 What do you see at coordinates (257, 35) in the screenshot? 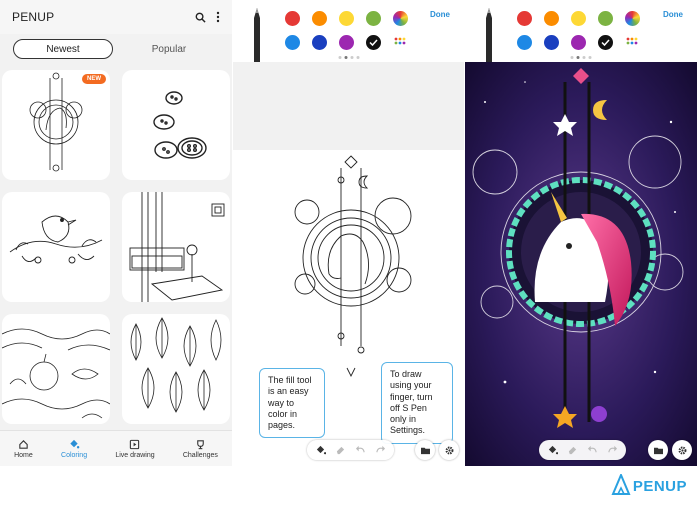
I see `pencil-icon` at bounding box center [257, 35].